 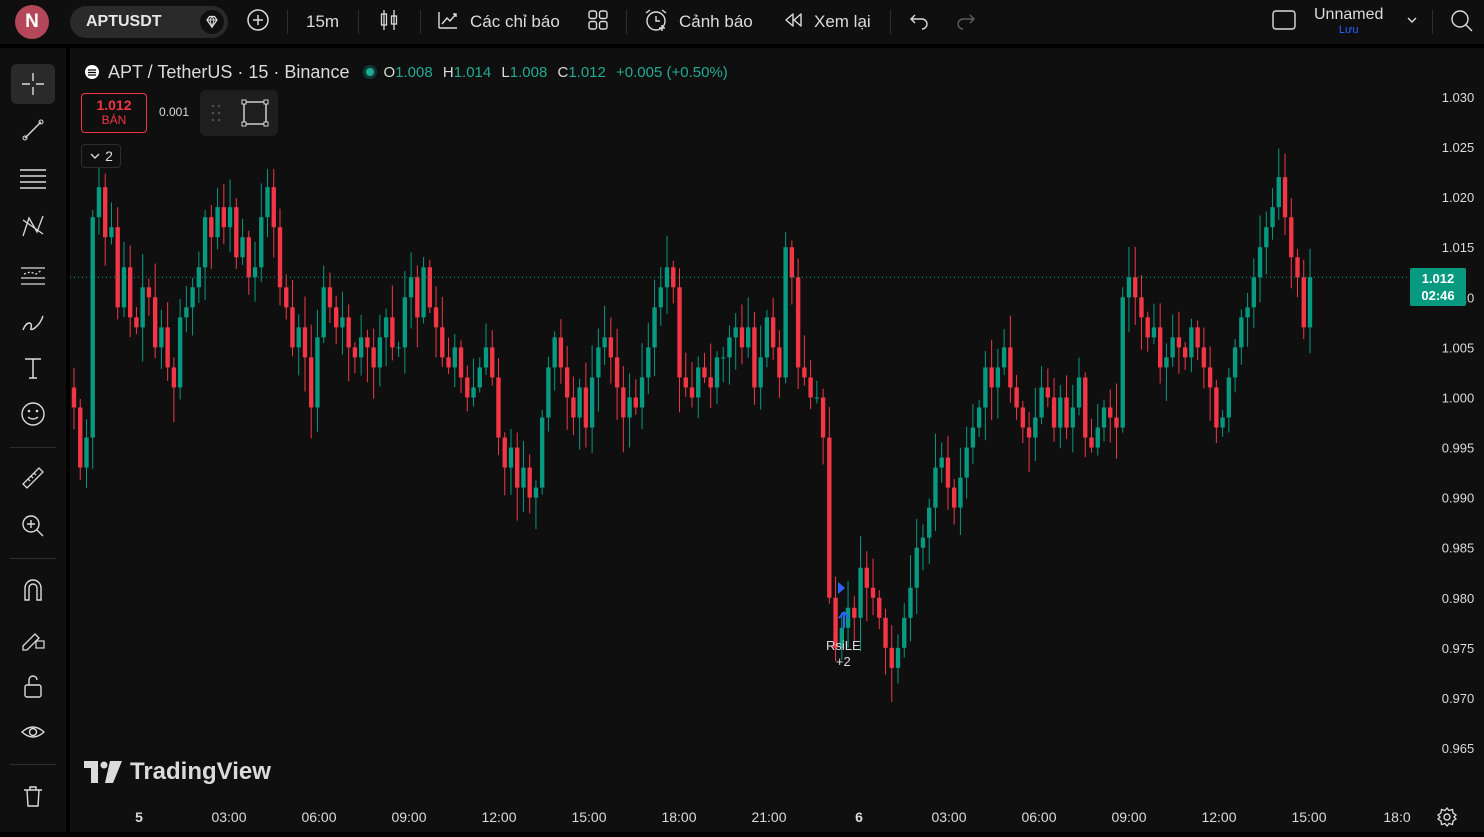 I want to click on user-avatar: N, so click(x=32, y=22).